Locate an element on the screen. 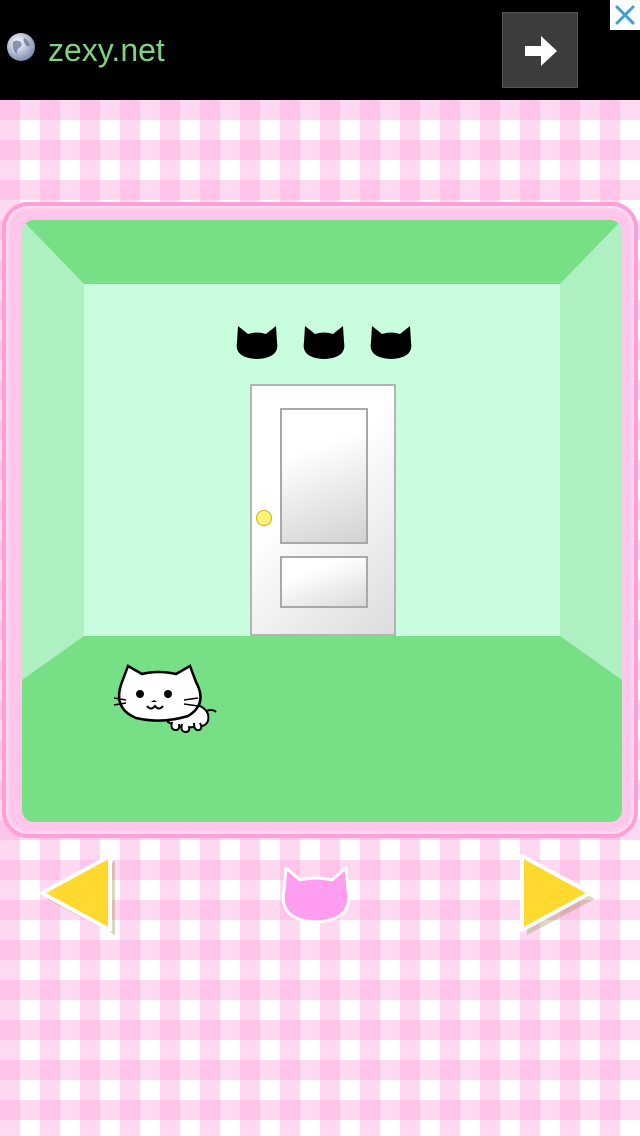 The height and width of the screenshot is (1136, 640). nav-right-button is located at coordinates (558, 894).